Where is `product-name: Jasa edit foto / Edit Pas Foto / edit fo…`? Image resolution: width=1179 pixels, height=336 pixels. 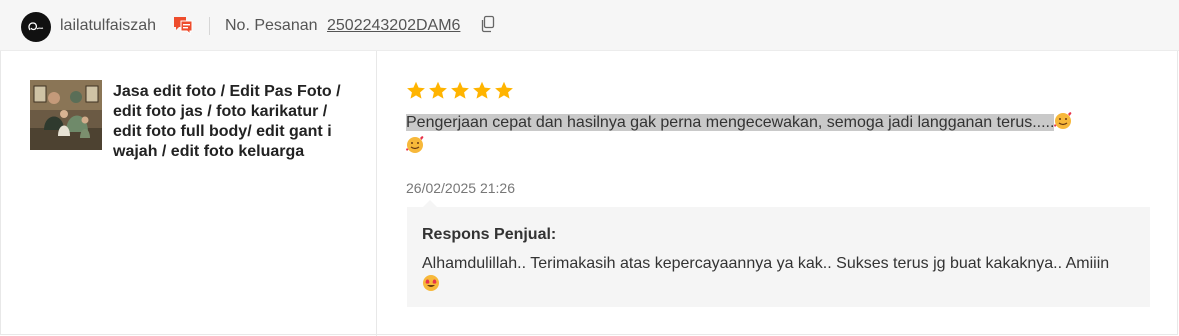 product-name: Jasa edit foto / Edit Pas Foto / edit fo… is located at coordinates (233, 122).